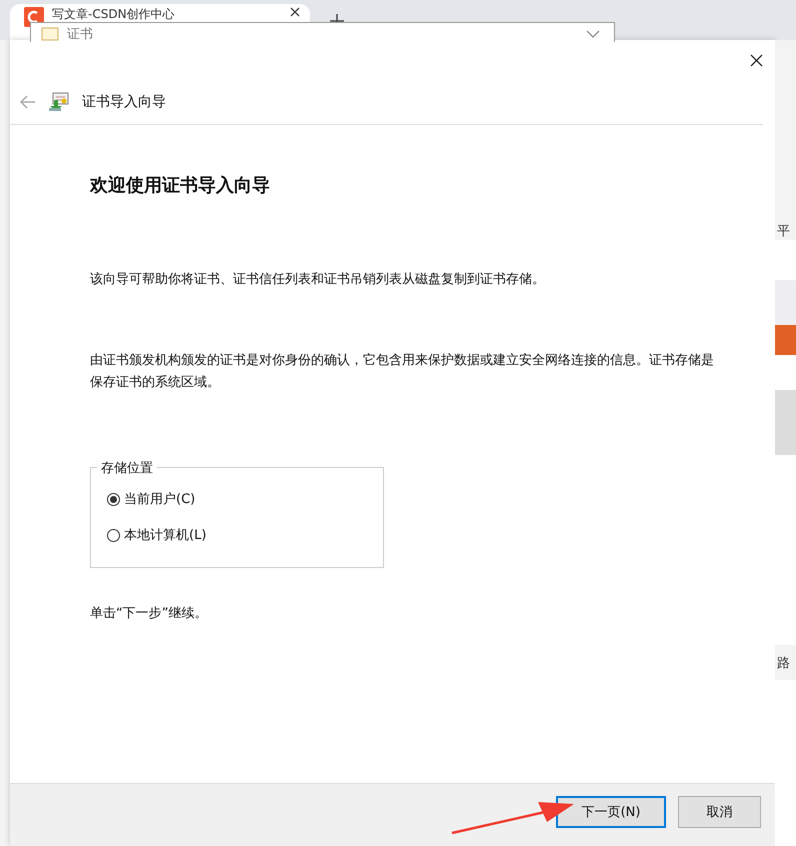  Describe the element at coordinates (611, 812) in the screenshot. I see `next-button: 下一页(N)` at that location.